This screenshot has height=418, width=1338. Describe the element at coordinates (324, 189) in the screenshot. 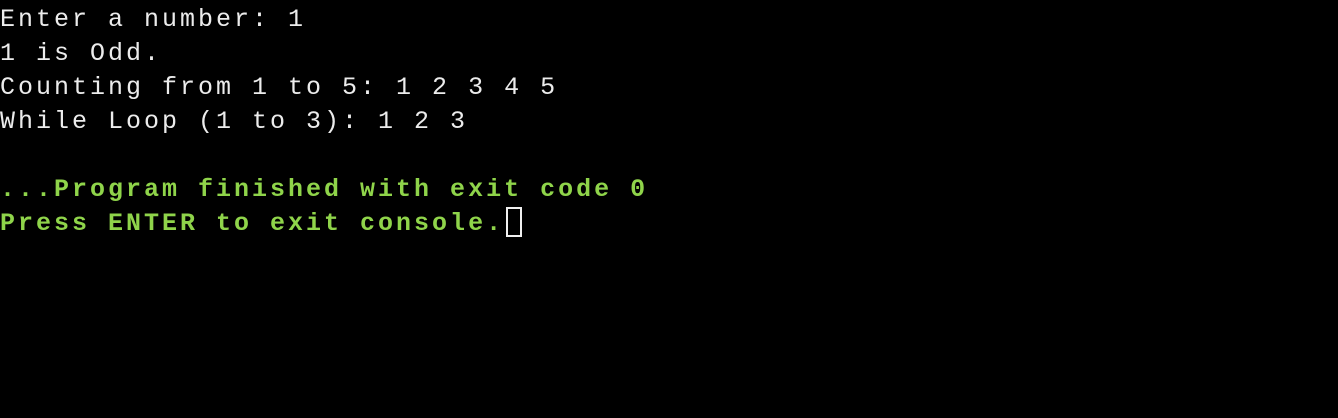

I see `program-finished-message: ...Program finished with exit code 0` at that location.